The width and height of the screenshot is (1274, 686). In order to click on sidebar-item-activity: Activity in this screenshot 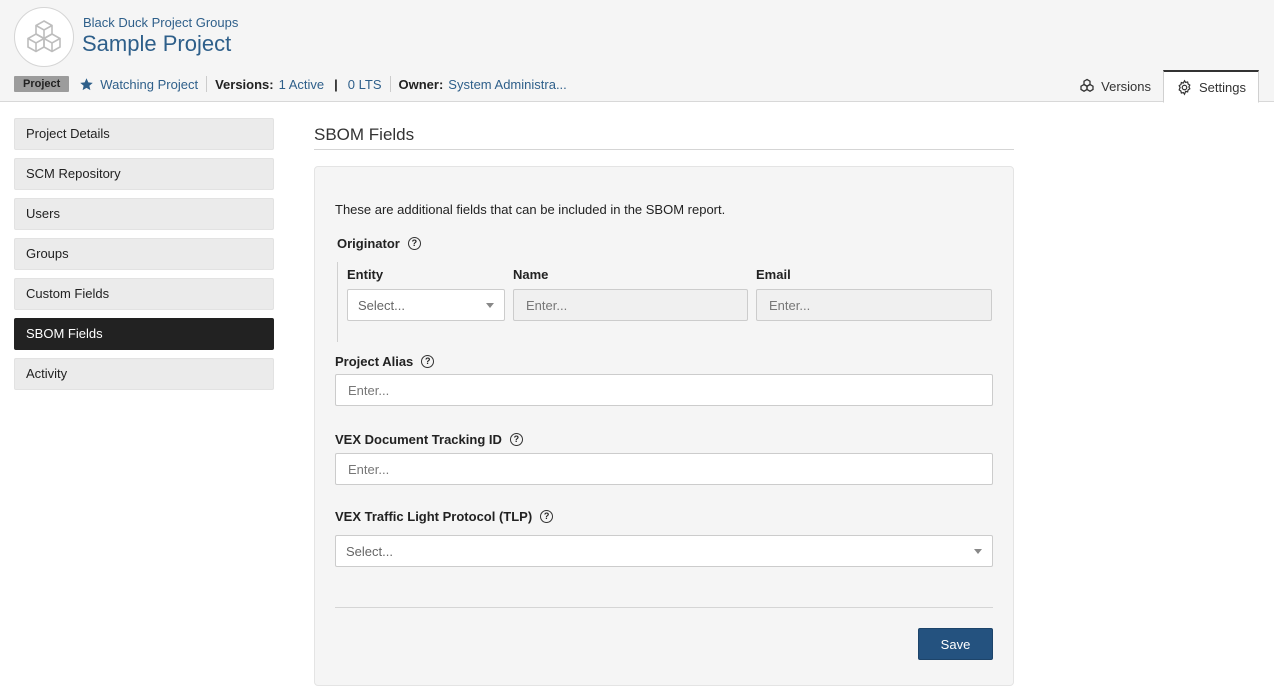, I will do `click(144, 374)`.